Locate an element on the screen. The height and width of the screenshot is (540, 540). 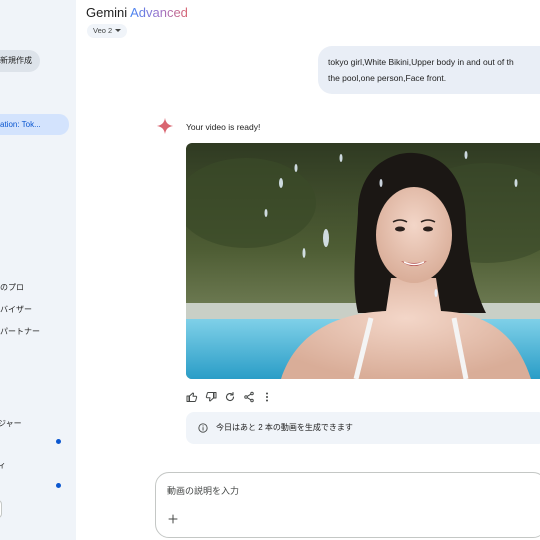
app-title: Gemini Advanced is located at coordinates (137, 13).